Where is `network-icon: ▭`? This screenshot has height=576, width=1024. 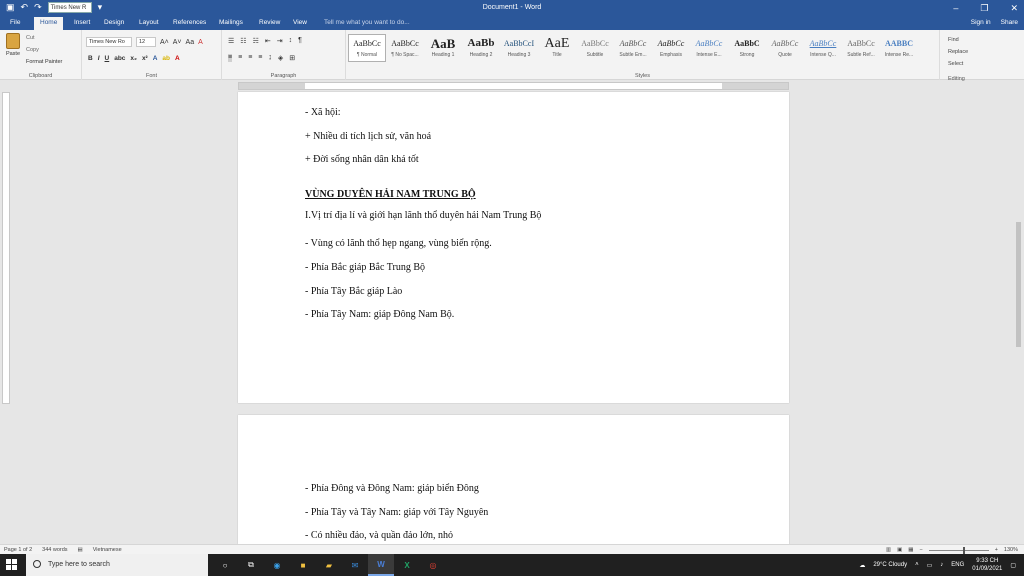 network-icon: ▭ is located at coordinates (930, 565).